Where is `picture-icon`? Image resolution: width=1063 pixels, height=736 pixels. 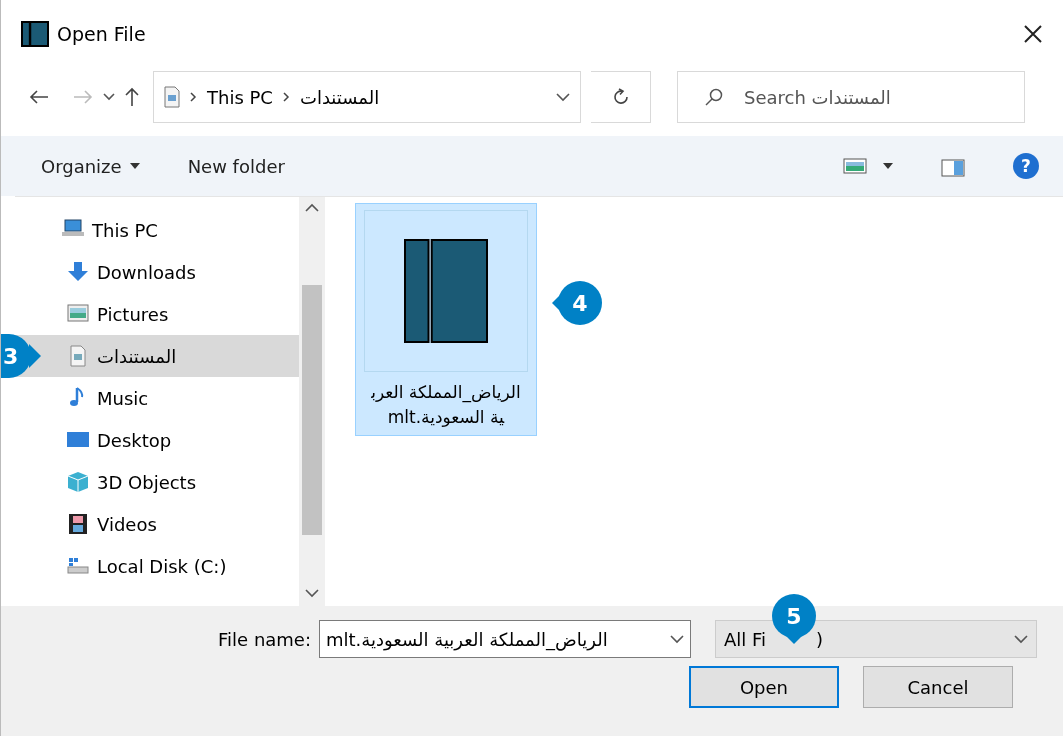
picture-icon is located at coordinates (78, 314).